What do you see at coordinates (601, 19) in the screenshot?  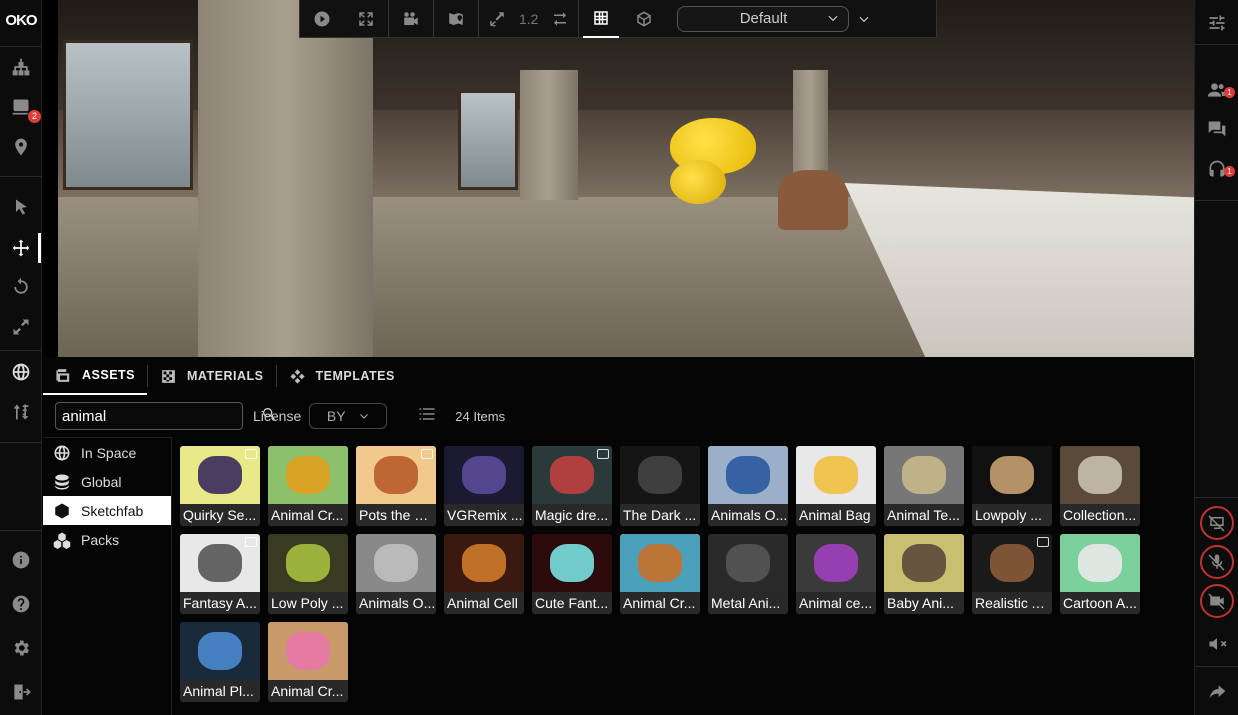 I see `grid-button` at bounding box center [601, 19].